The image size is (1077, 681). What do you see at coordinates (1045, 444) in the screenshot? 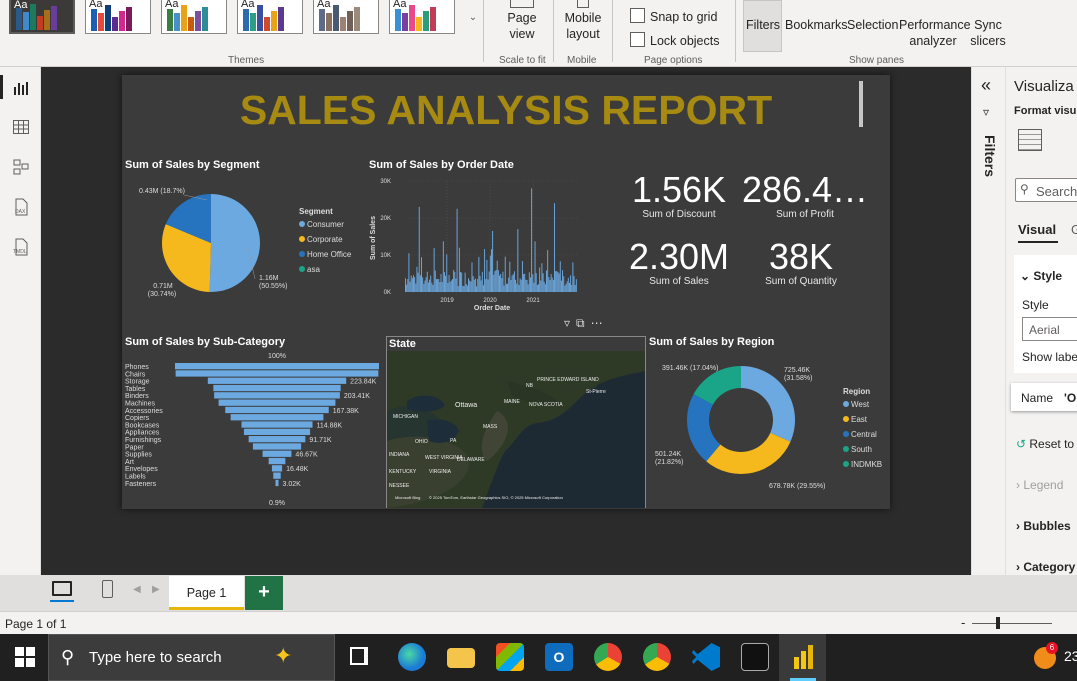
I see `reset-to-default: ↺ Reset to` at bounding box center [1045, 444].